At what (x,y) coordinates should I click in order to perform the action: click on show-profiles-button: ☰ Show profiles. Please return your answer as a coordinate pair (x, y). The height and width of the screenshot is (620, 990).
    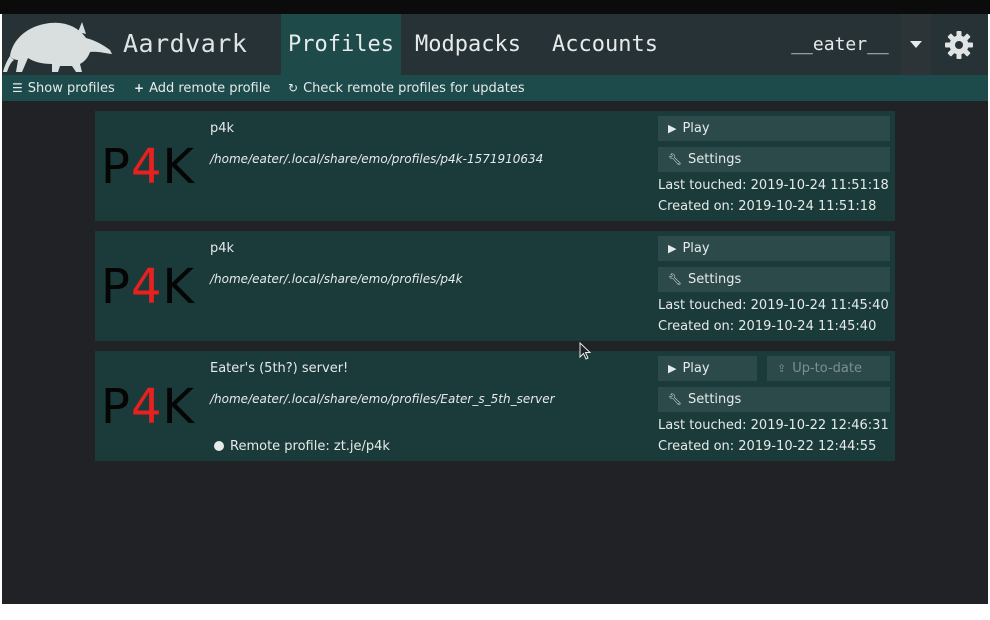
    Looking at the image, I should click on (63, 88).